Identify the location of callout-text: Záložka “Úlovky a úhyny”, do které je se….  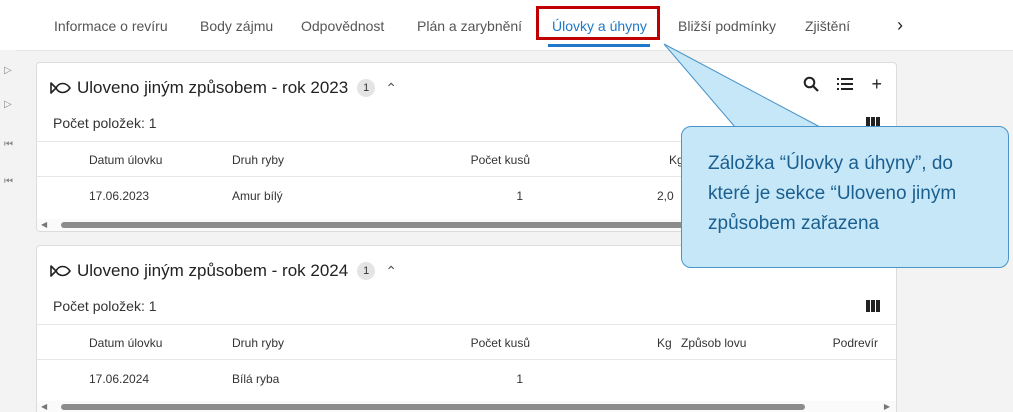
(832, 193).